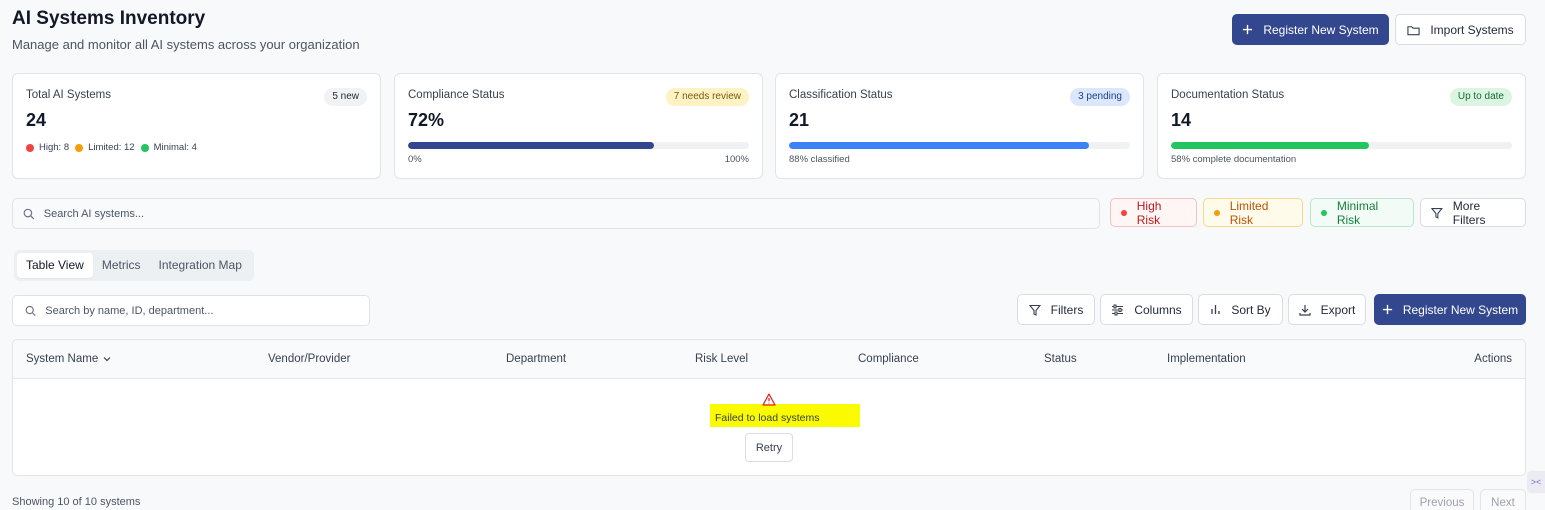  Describe the element at coordinates (168, 147) in the screenshot. I see `legend-minimal: Minimal: 4` at that location.